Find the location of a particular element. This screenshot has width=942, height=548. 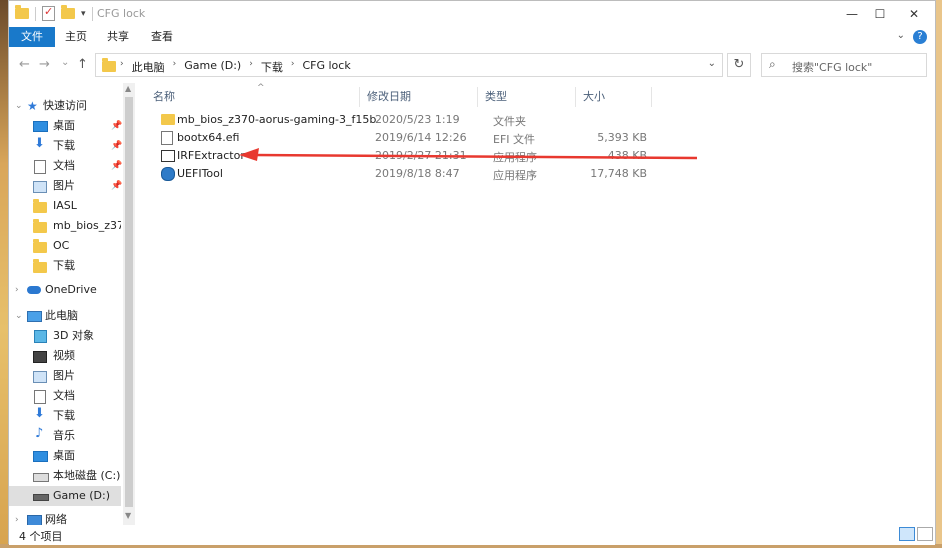

sidebar-item-local-disk-c: 本地磁盘 (C:) is located at coordinates (77, 476).